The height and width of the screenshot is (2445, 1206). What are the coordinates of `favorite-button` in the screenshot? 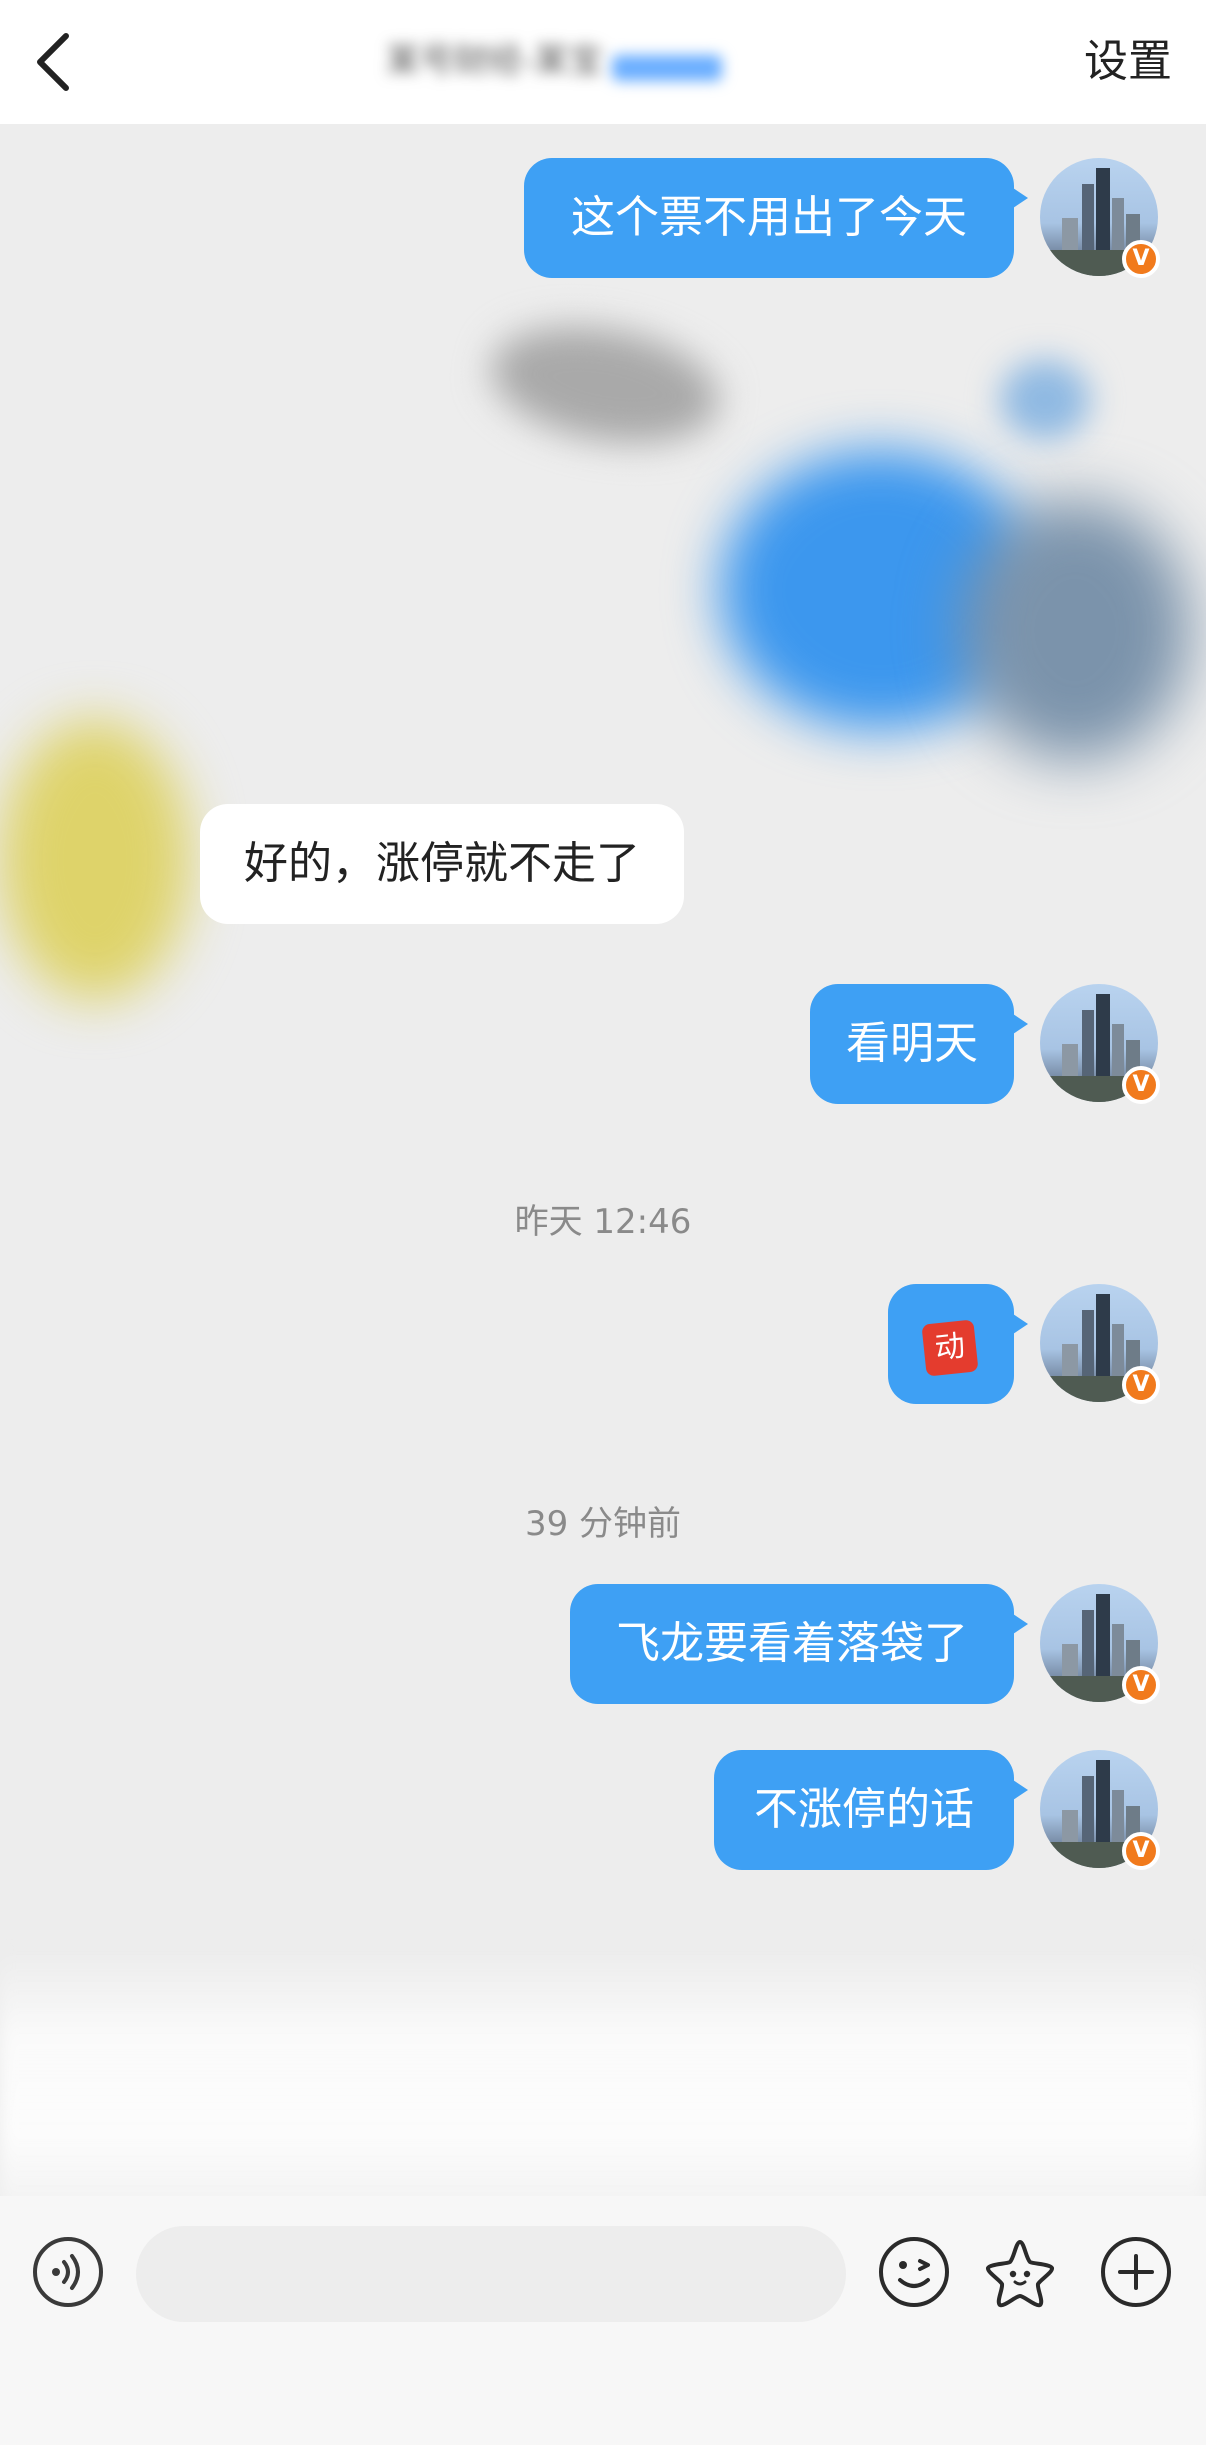 It's located at (1020, 2272).